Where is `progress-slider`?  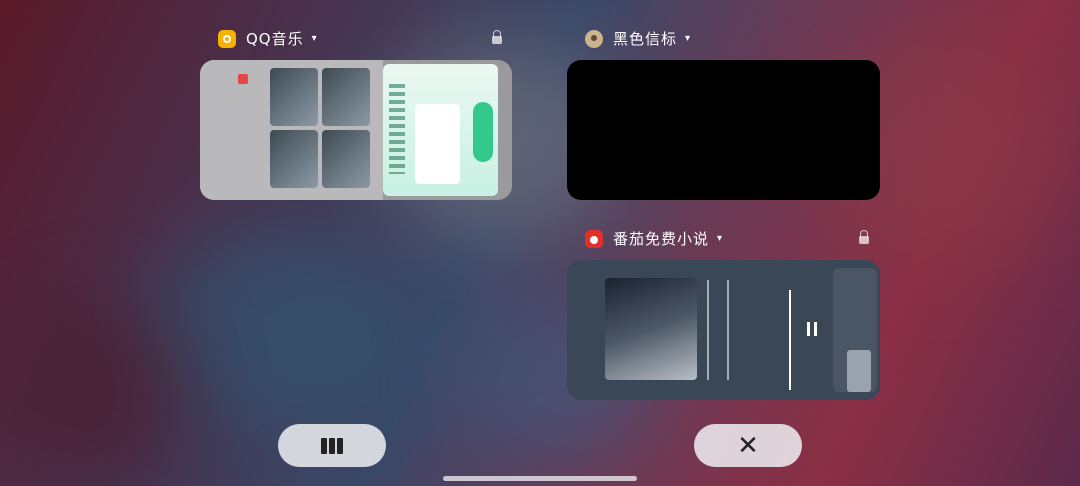 progress-slider is located at coordinates (790, 340).